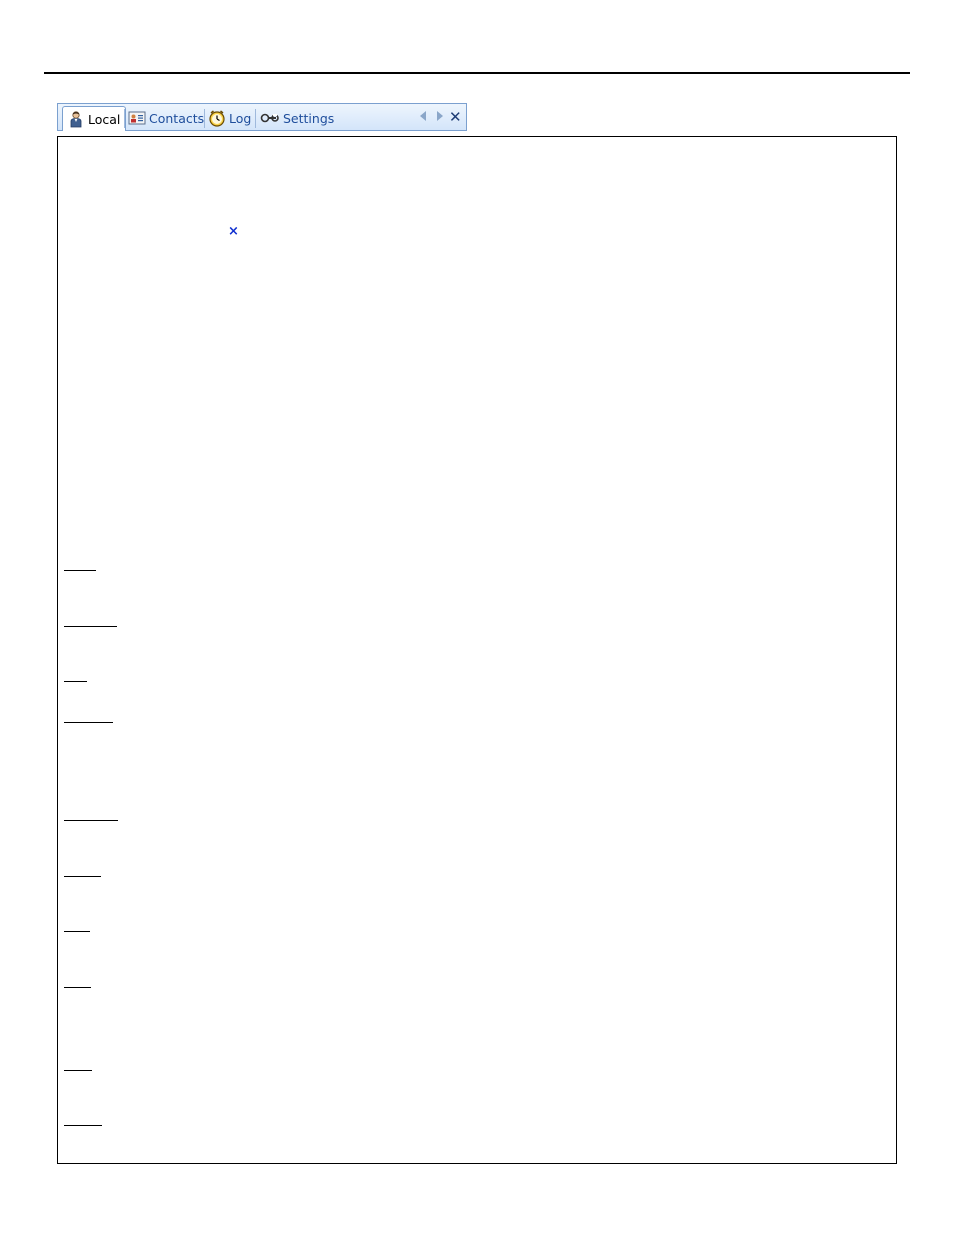 The image size is (954, 1235). What do you see at coordinates (309, 118) in the screenshot?
I see `tab-settings-label: Settings` at bounding box center [309, 118].